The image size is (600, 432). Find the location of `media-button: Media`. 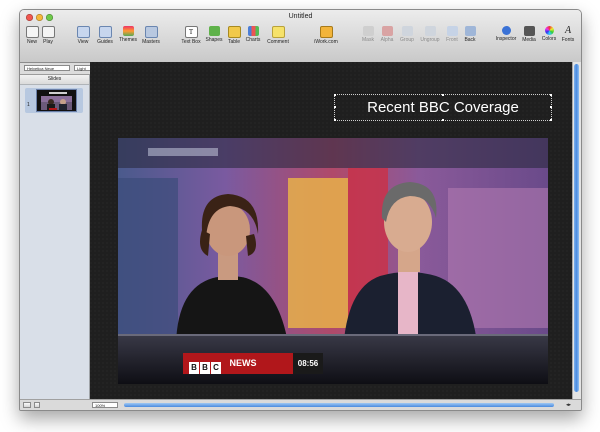

media-button: Media is located at coordinates (529, 34).